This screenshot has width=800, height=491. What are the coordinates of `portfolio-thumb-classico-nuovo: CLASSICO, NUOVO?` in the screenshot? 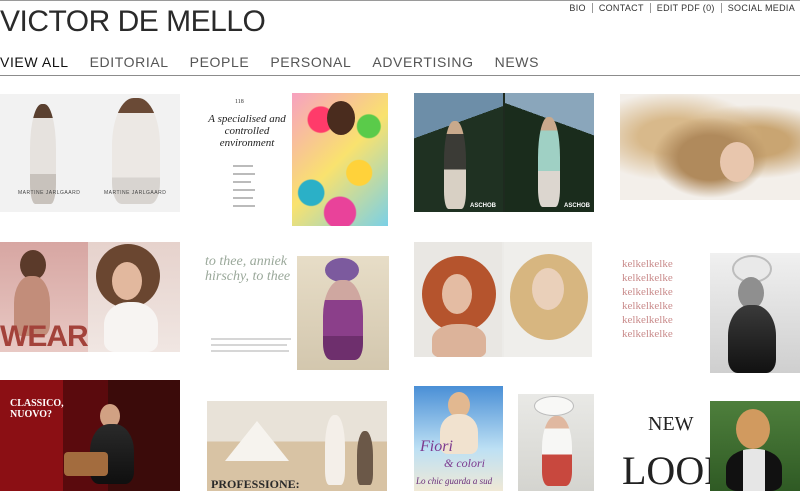 It's located at (90, 435).